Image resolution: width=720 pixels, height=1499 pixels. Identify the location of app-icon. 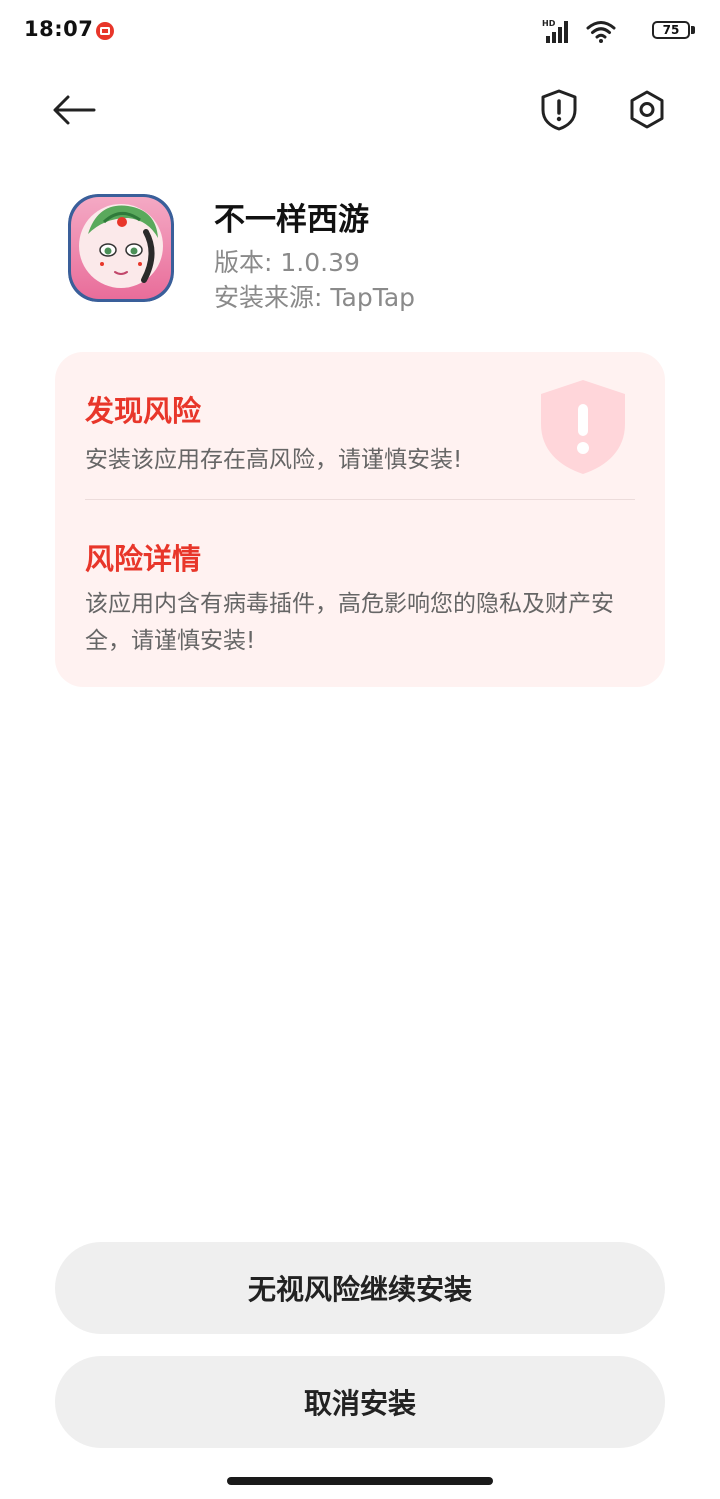
(121, 248).